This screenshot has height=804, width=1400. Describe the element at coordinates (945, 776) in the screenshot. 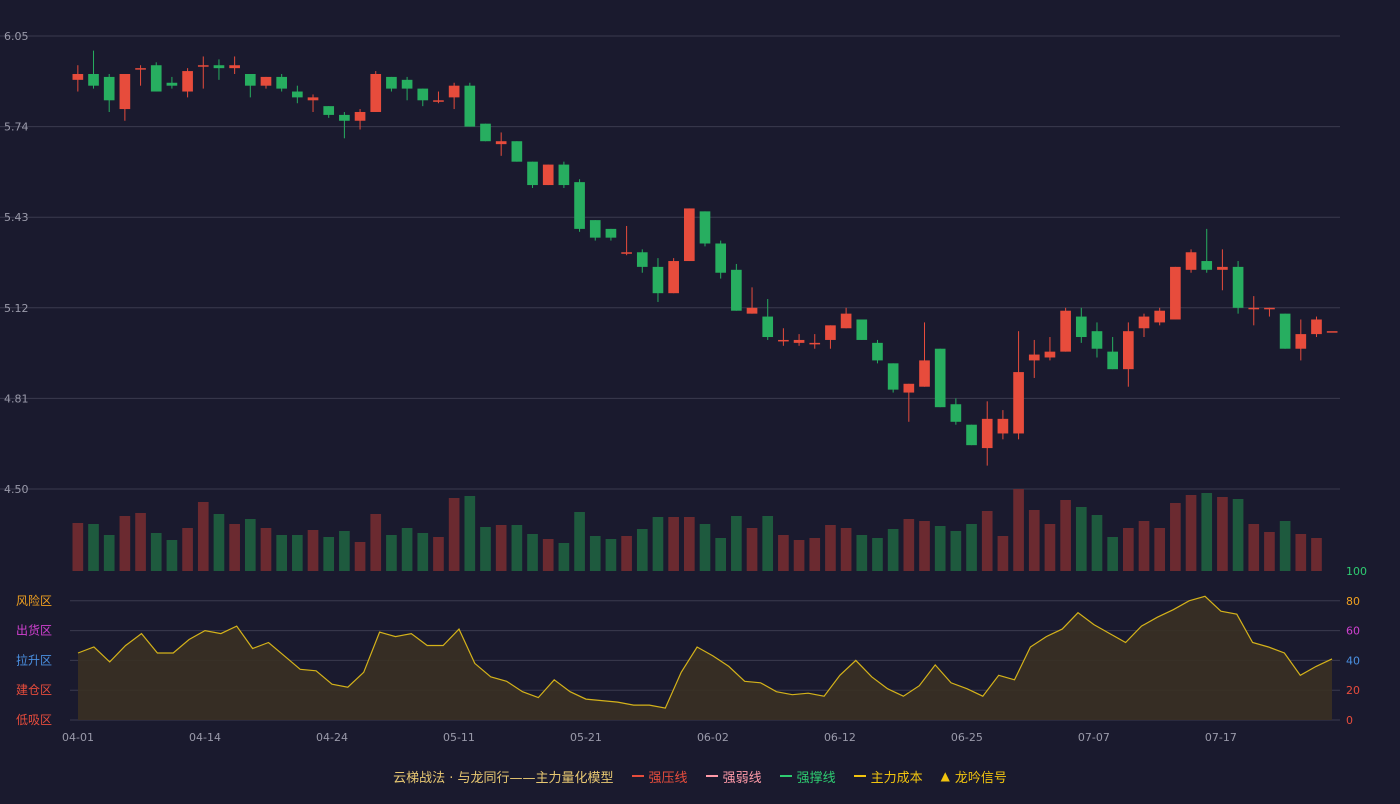

I see `triangle-icon: ▲` at that location.